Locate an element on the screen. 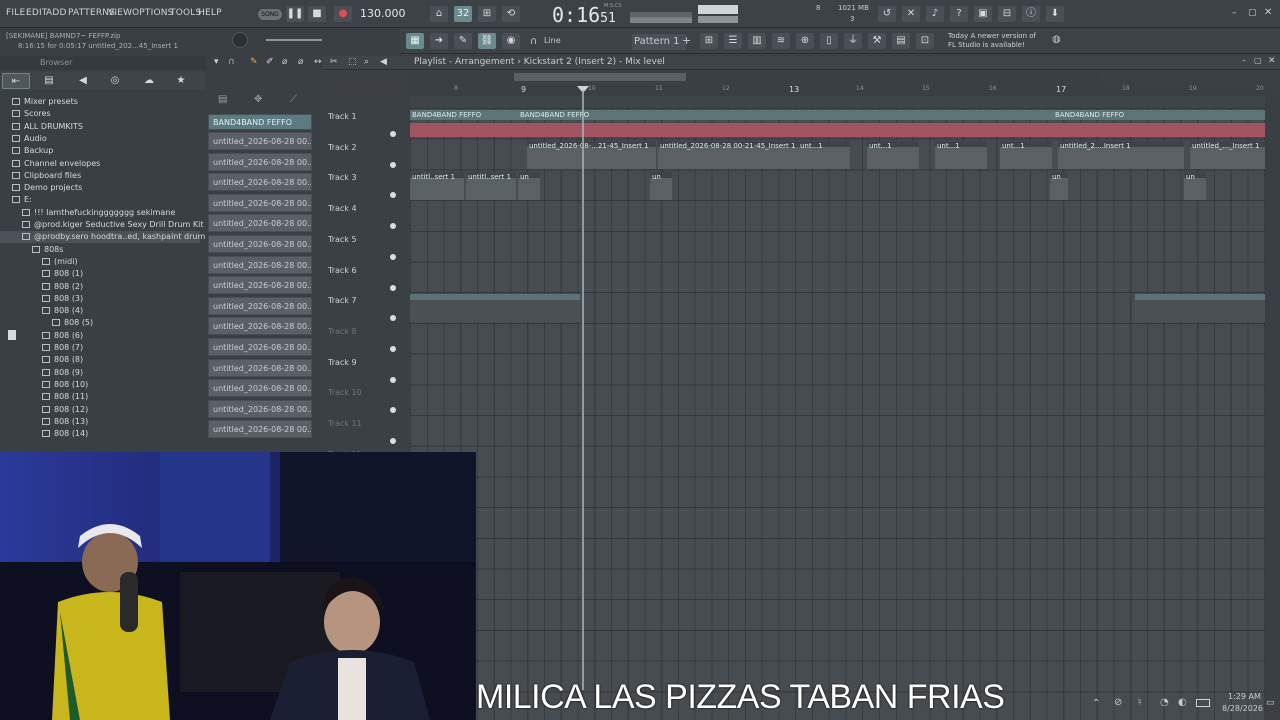 Image resolution: width=1280 pixels, height=720 pixels. undo-icon: ↺ is located at coordinates (887, 14).